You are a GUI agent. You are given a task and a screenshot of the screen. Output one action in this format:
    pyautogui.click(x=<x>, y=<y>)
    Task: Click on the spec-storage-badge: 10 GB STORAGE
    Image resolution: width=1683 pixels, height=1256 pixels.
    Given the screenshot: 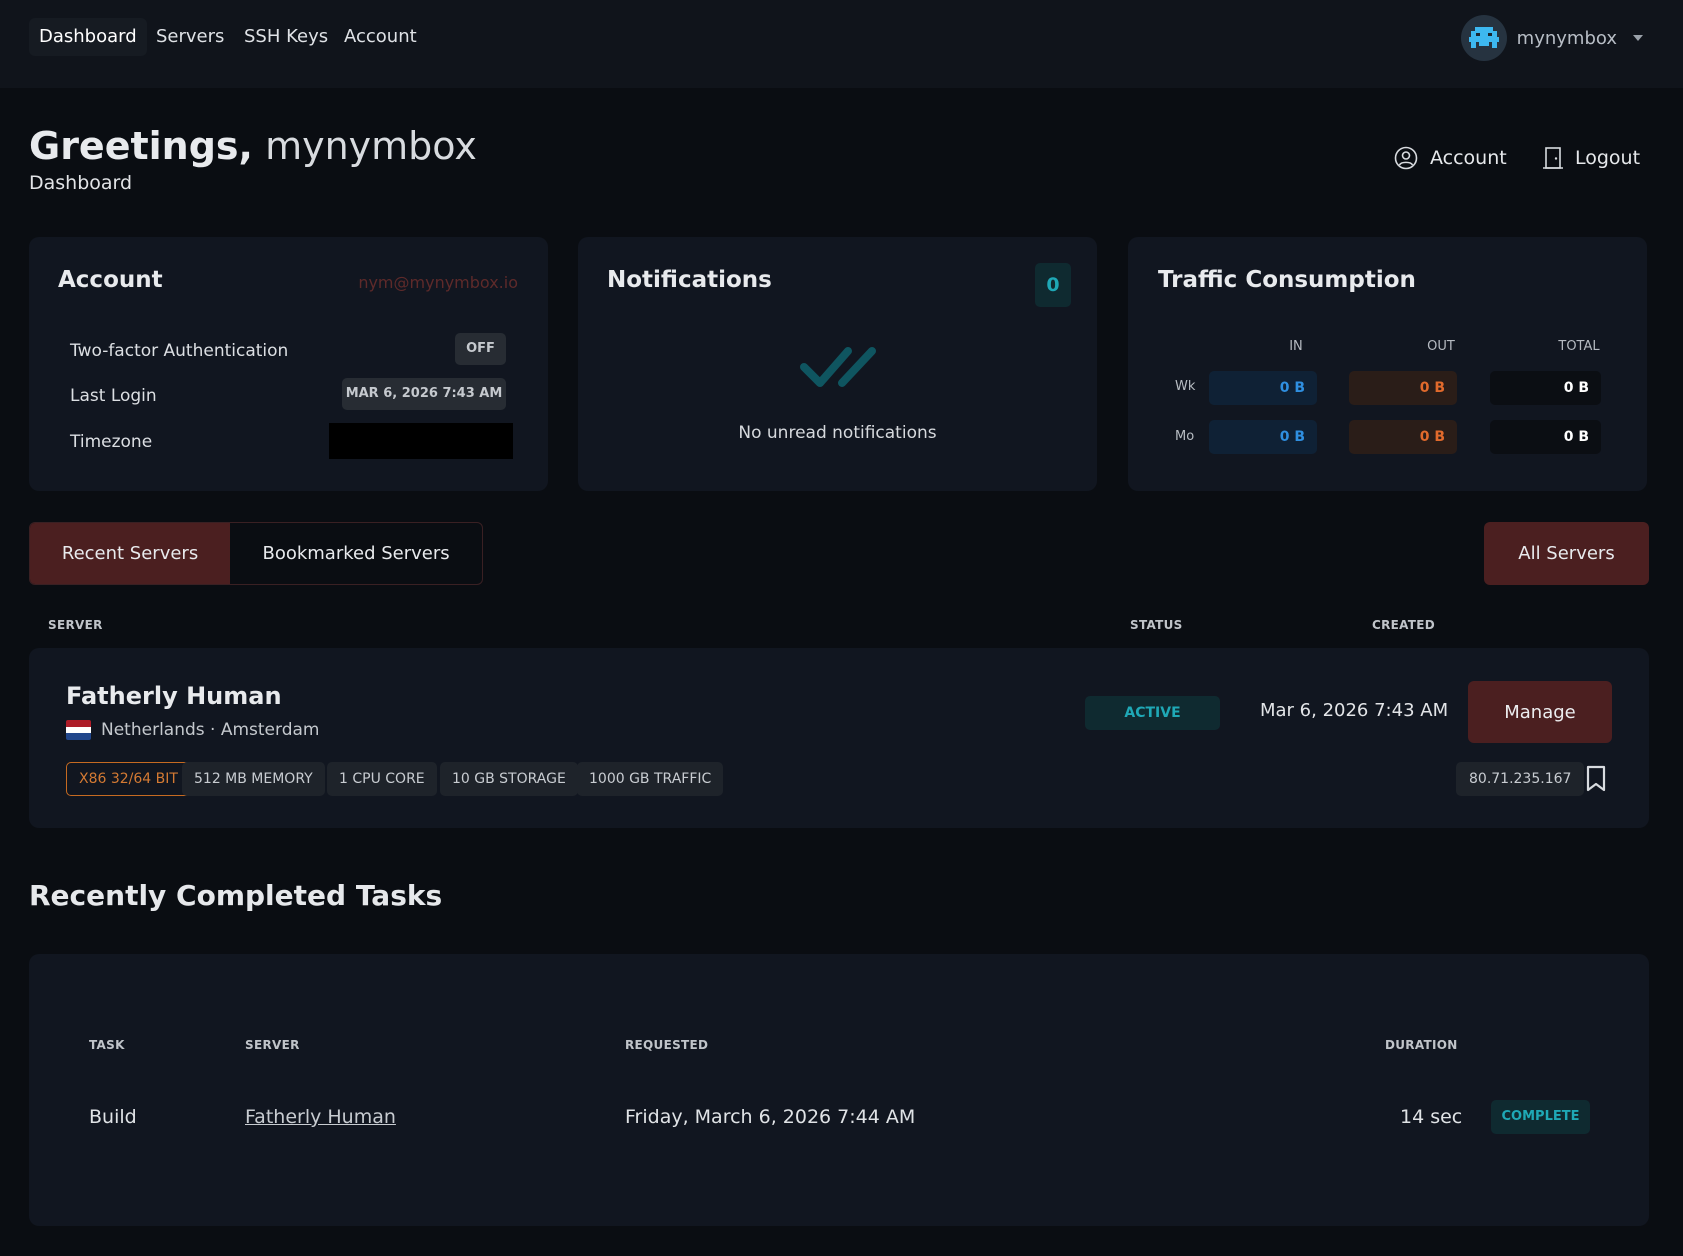 What is the action you would take?
    pyautogui.click(x=509, y=779)
    